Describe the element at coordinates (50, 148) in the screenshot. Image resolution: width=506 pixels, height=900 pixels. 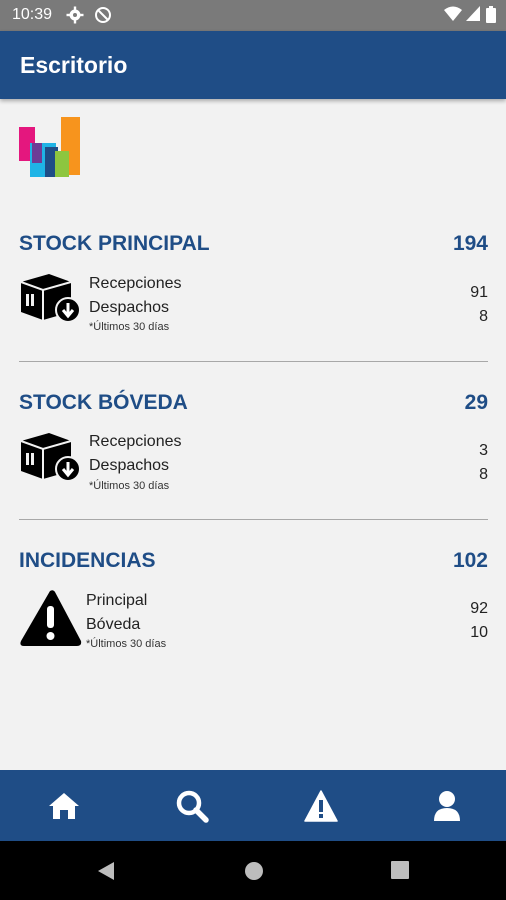
I see `brand-logo` at that location.